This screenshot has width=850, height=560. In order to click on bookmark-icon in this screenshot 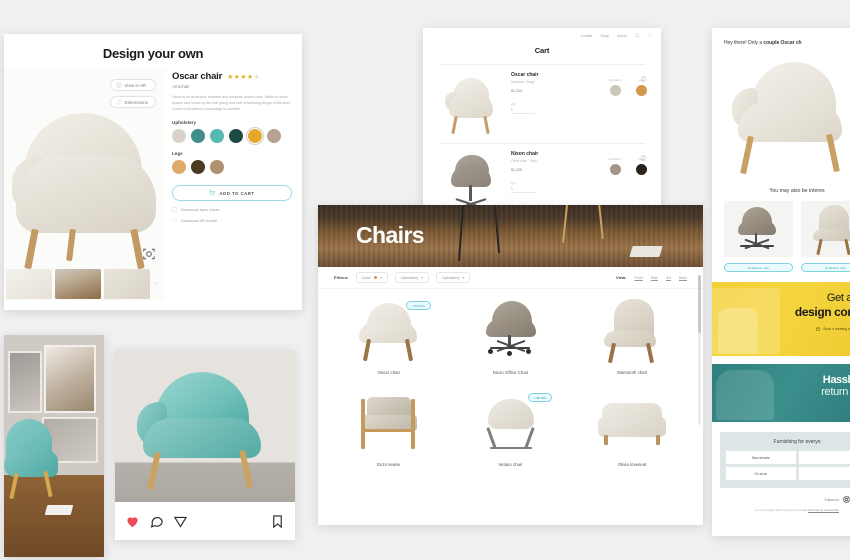, I will do `click(277, 521)`.